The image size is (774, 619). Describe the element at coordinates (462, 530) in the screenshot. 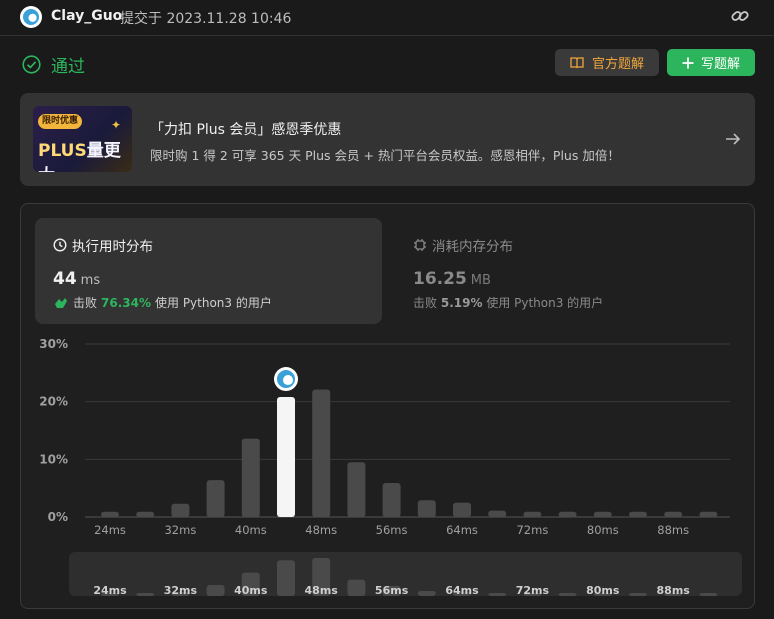

I see `x-tick-label: 64ms` at that location.